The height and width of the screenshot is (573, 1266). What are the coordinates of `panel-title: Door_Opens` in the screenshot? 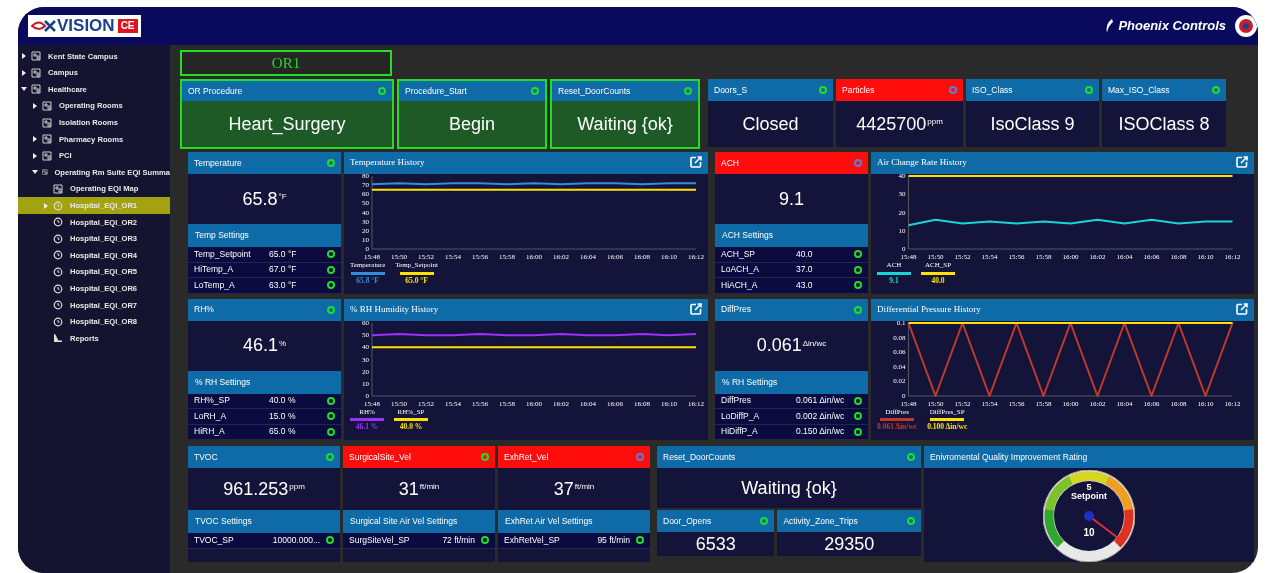 It's located at (687, 521).